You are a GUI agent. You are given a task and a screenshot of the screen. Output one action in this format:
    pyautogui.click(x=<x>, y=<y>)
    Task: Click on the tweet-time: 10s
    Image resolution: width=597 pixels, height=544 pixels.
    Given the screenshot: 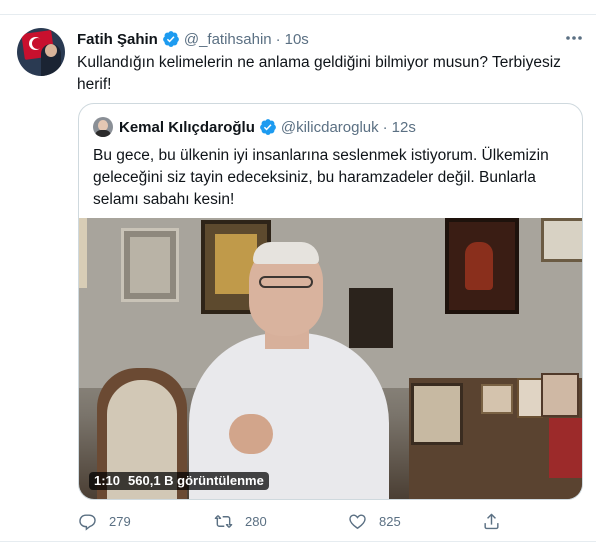 What is the action you would take?
    pyautogui.click(x=297, y=39)
    